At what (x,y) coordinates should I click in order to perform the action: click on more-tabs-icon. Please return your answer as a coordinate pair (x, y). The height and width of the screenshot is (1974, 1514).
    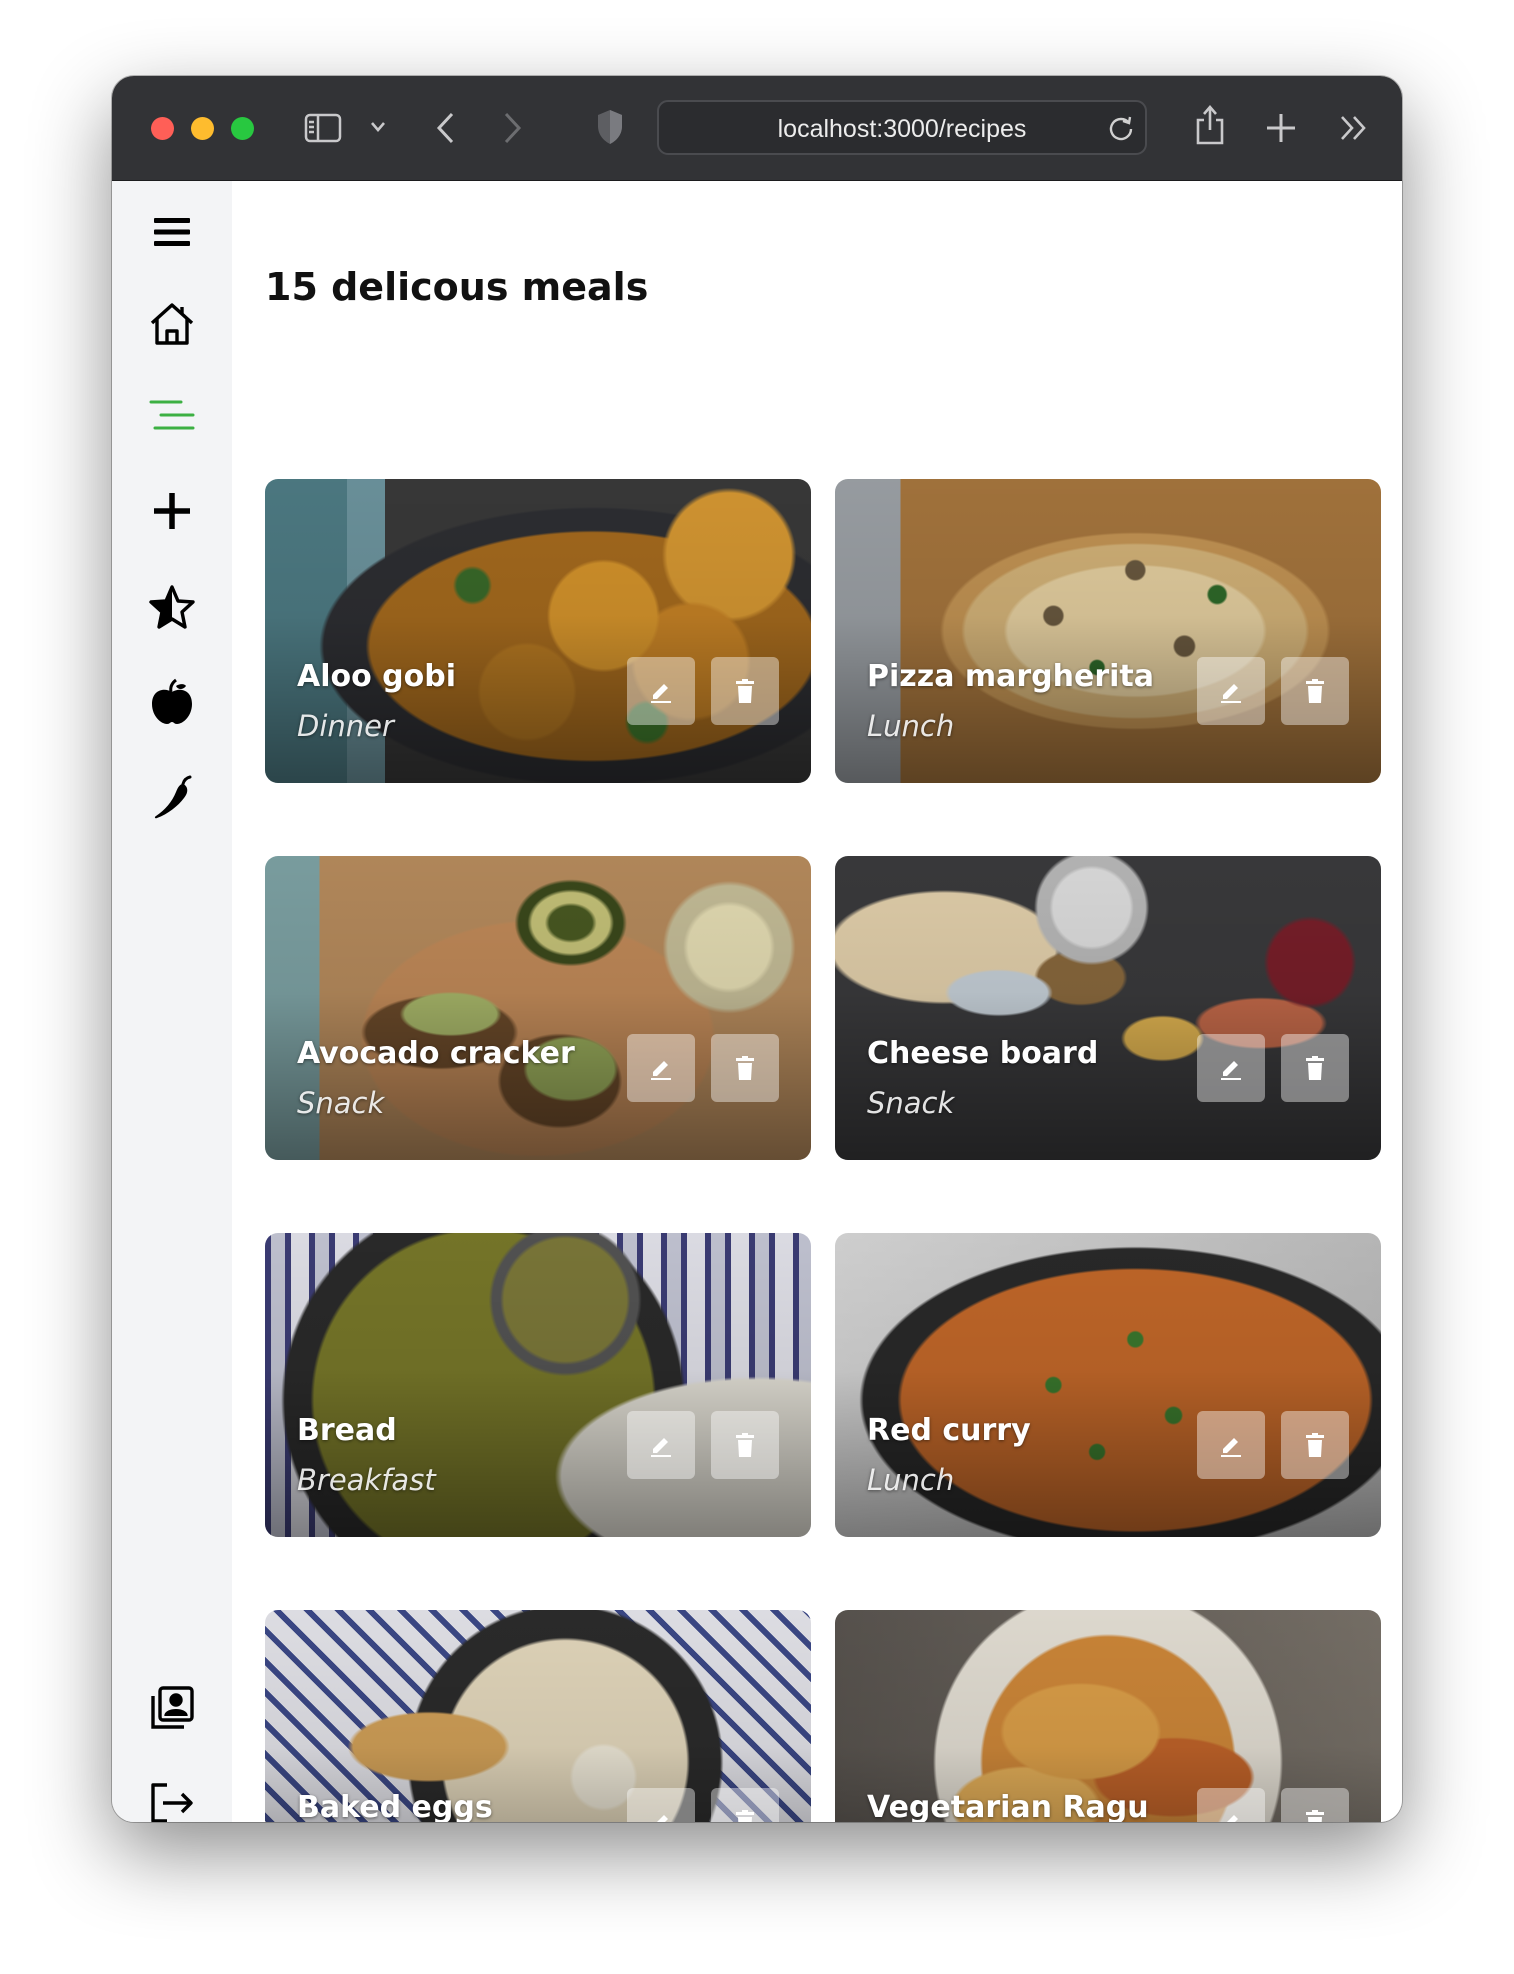
    Looking at the image, I should click on (1354, 128).